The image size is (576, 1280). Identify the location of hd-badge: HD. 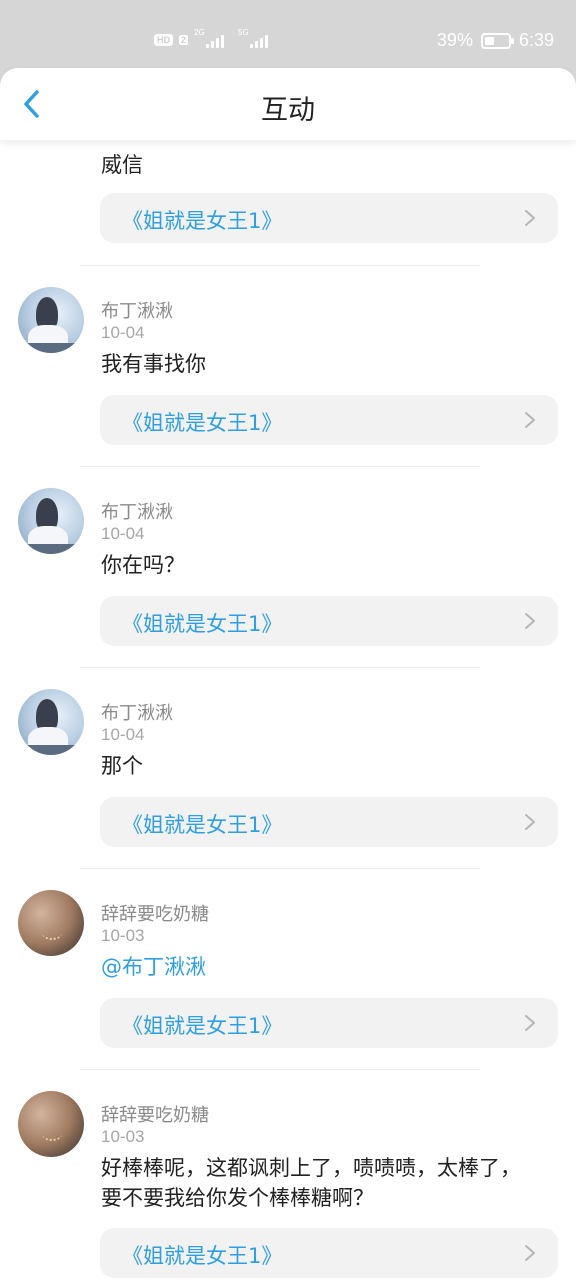
(163, 40).